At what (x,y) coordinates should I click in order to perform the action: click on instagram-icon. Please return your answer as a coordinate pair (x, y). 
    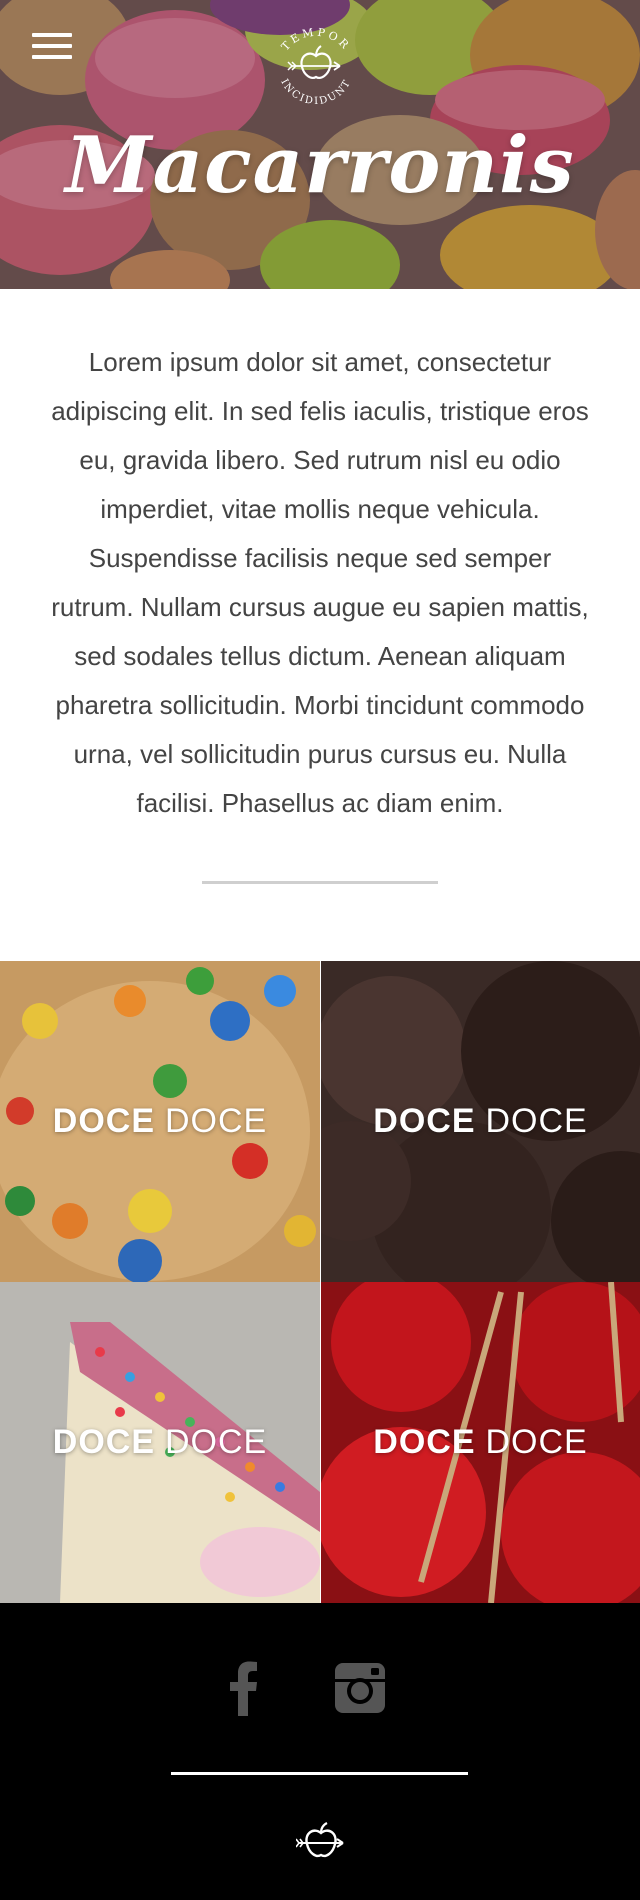
    Looking at the image, I should click on (360, 1688).